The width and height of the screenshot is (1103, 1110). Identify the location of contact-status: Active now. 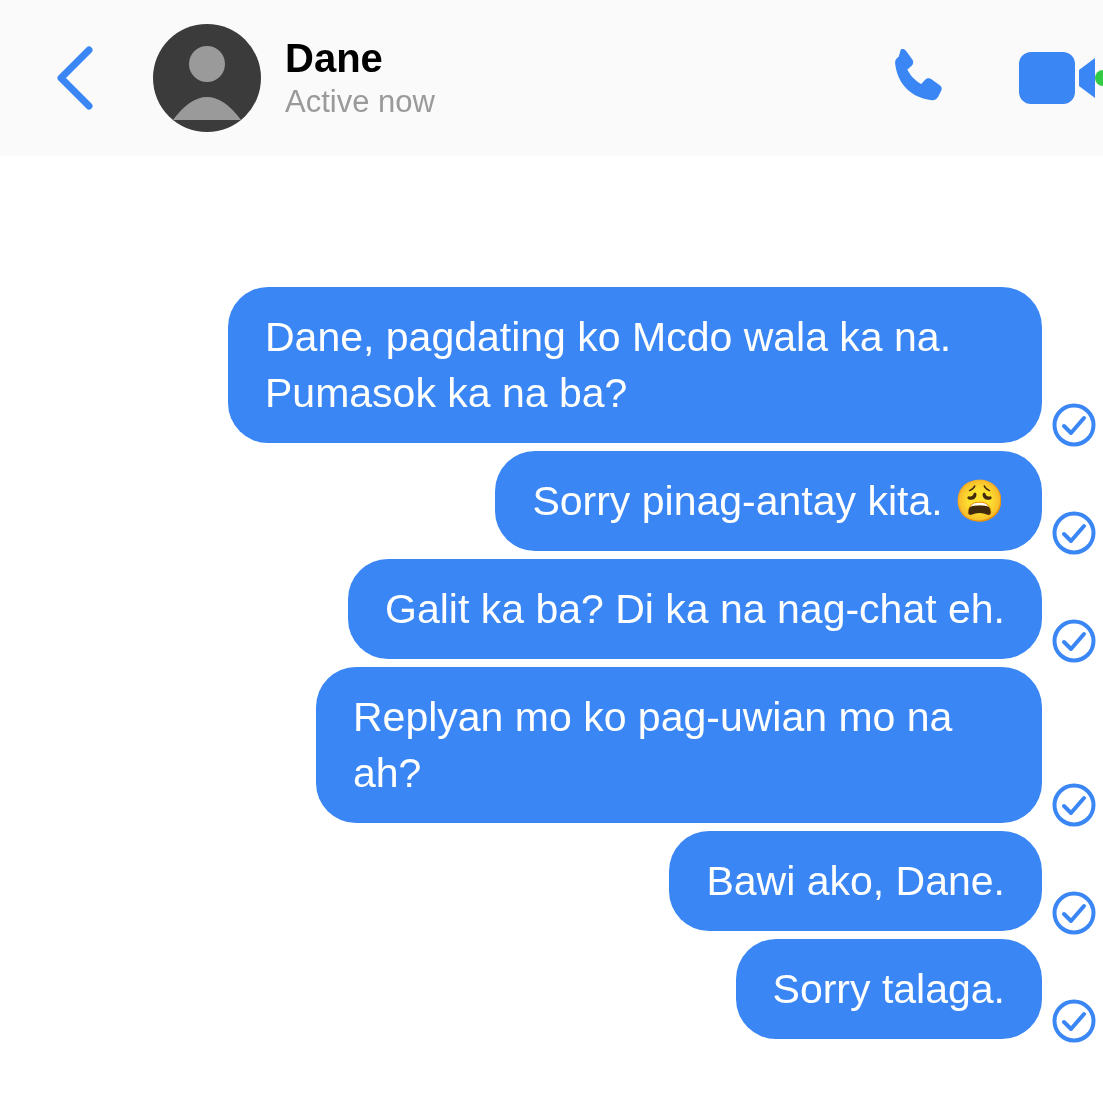
(360, 102).